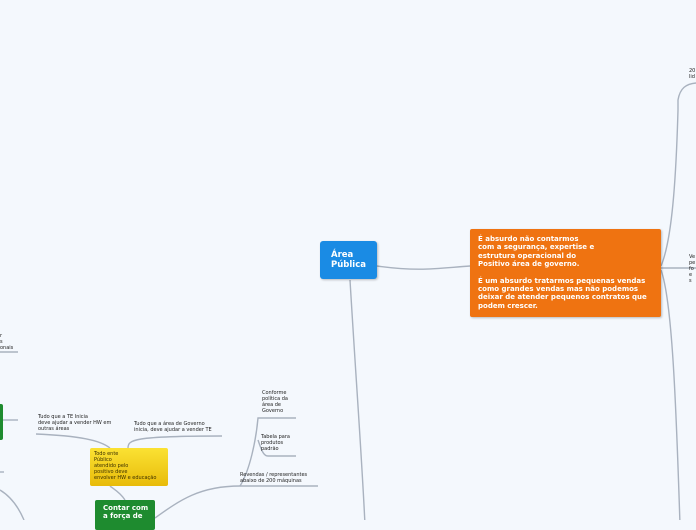  I want to click on link-root-orange, so click(423, 267).